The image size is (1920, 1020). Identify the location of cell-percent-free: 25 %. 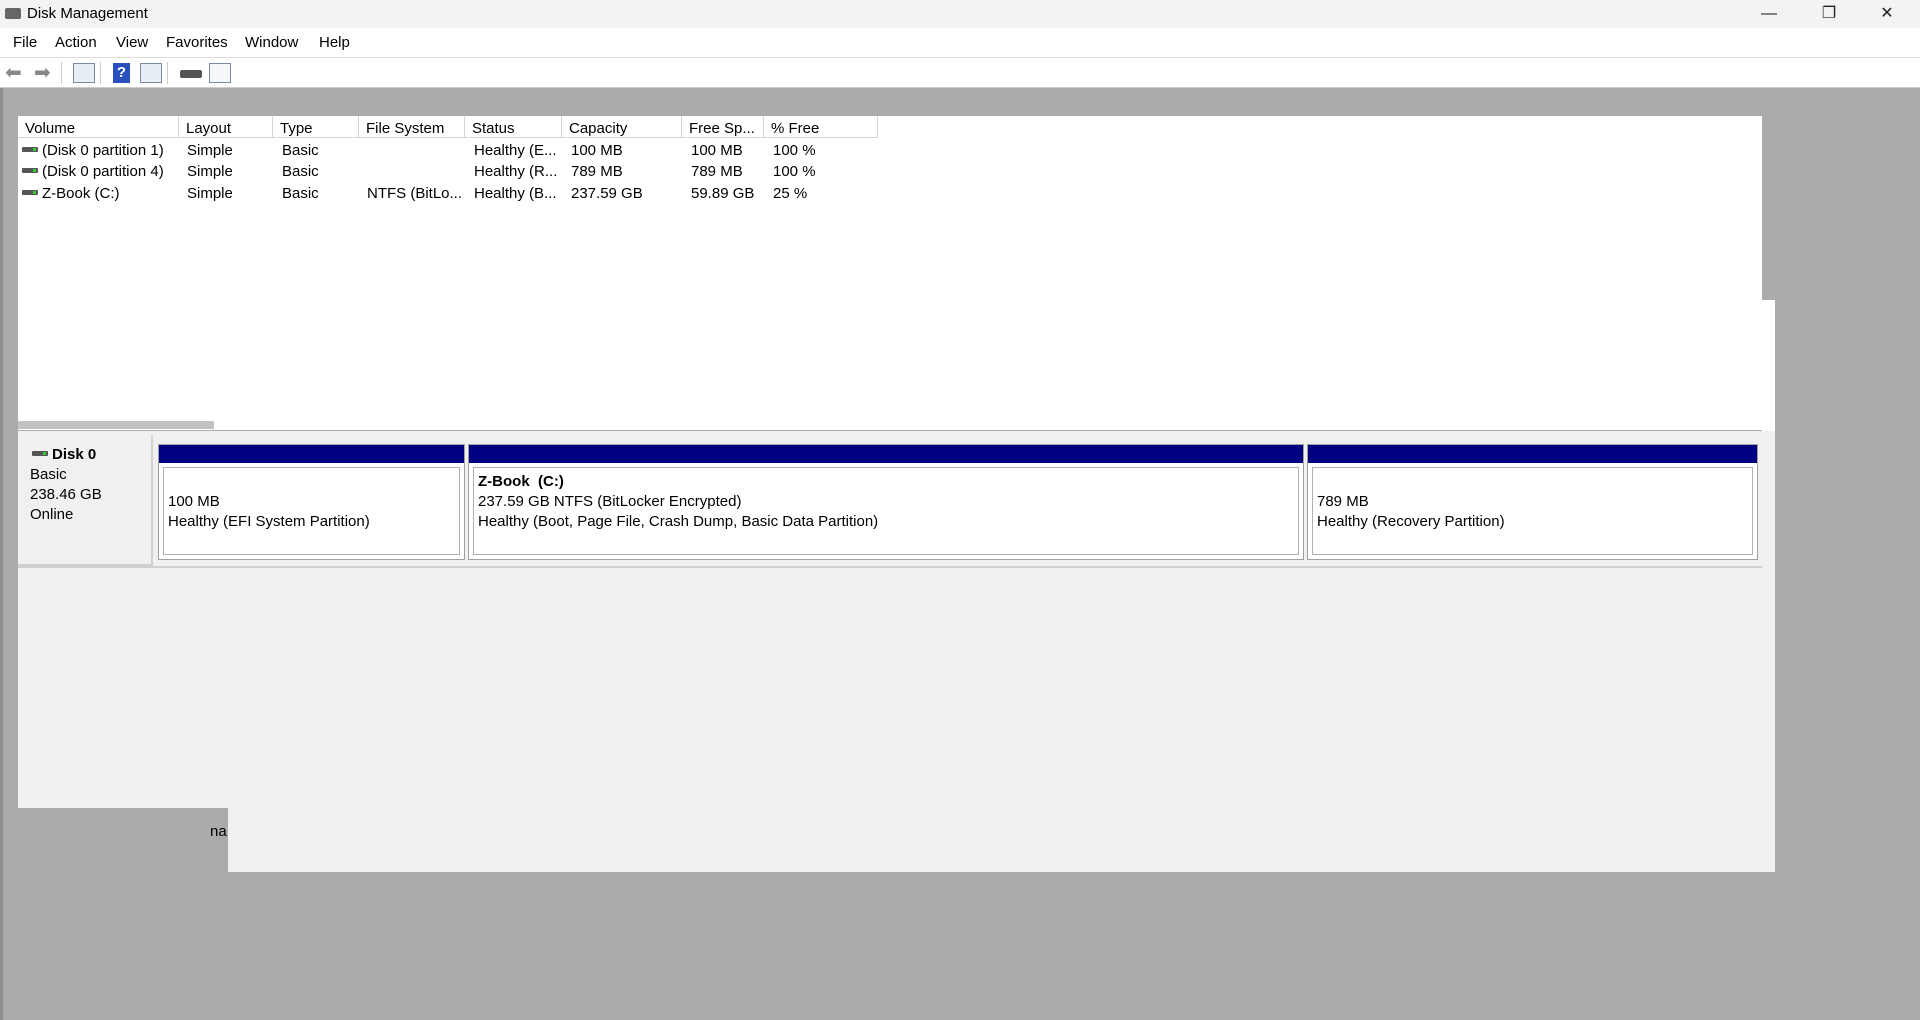
(790, 193).